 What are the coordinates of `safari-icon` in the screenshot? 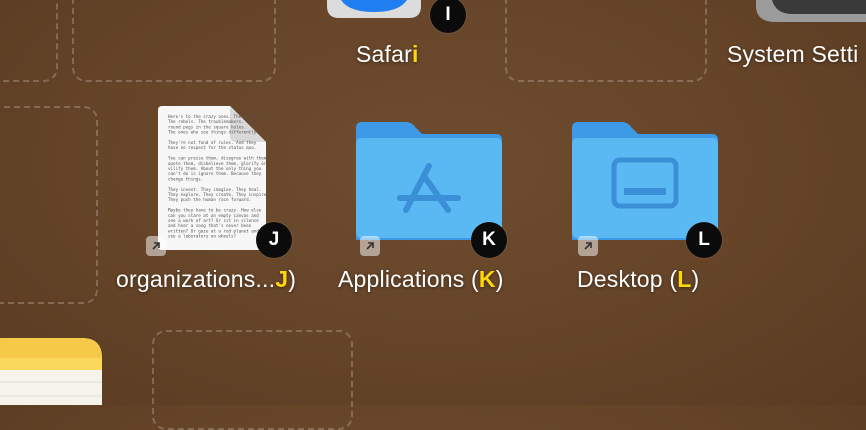 It's located at (374, 9).